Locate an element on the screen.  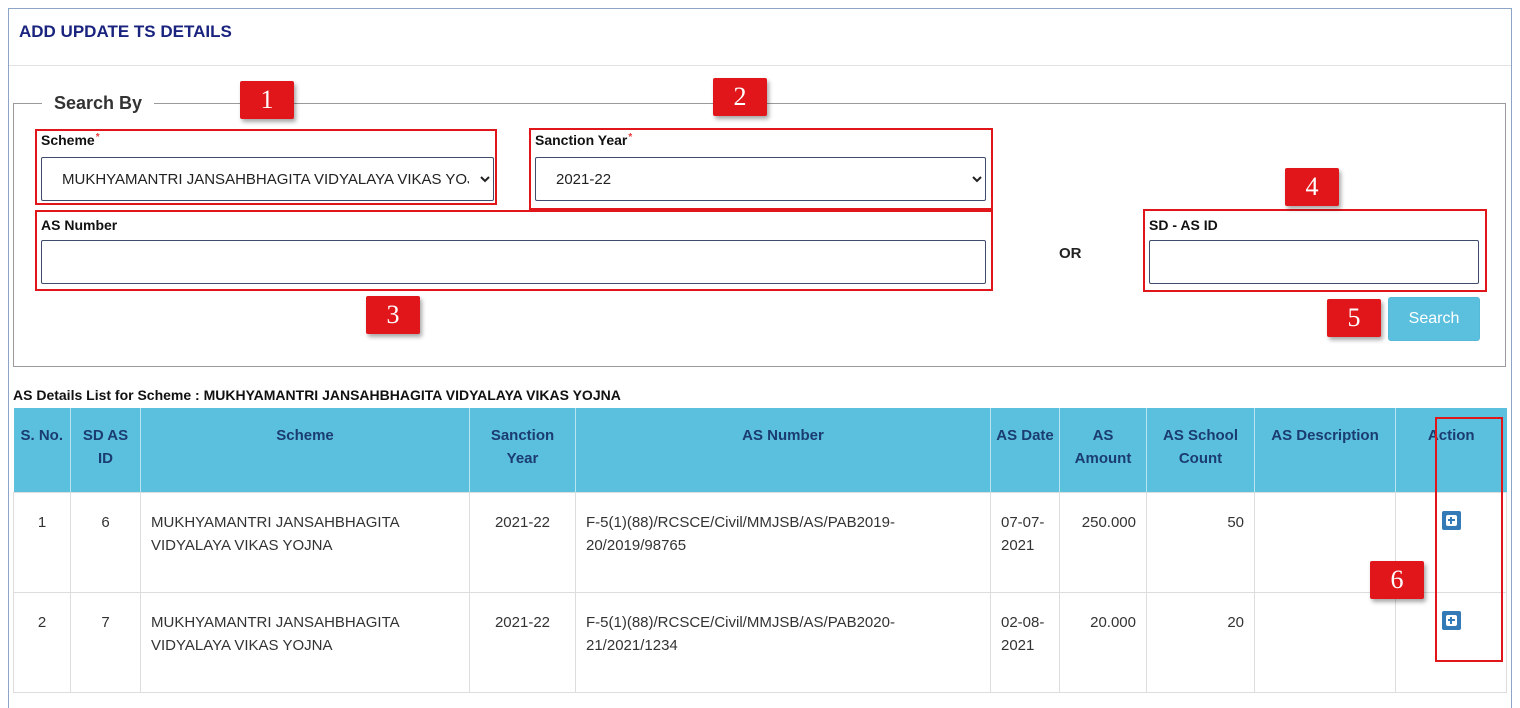
search-button: Search is located at coordinates (1434, 319).